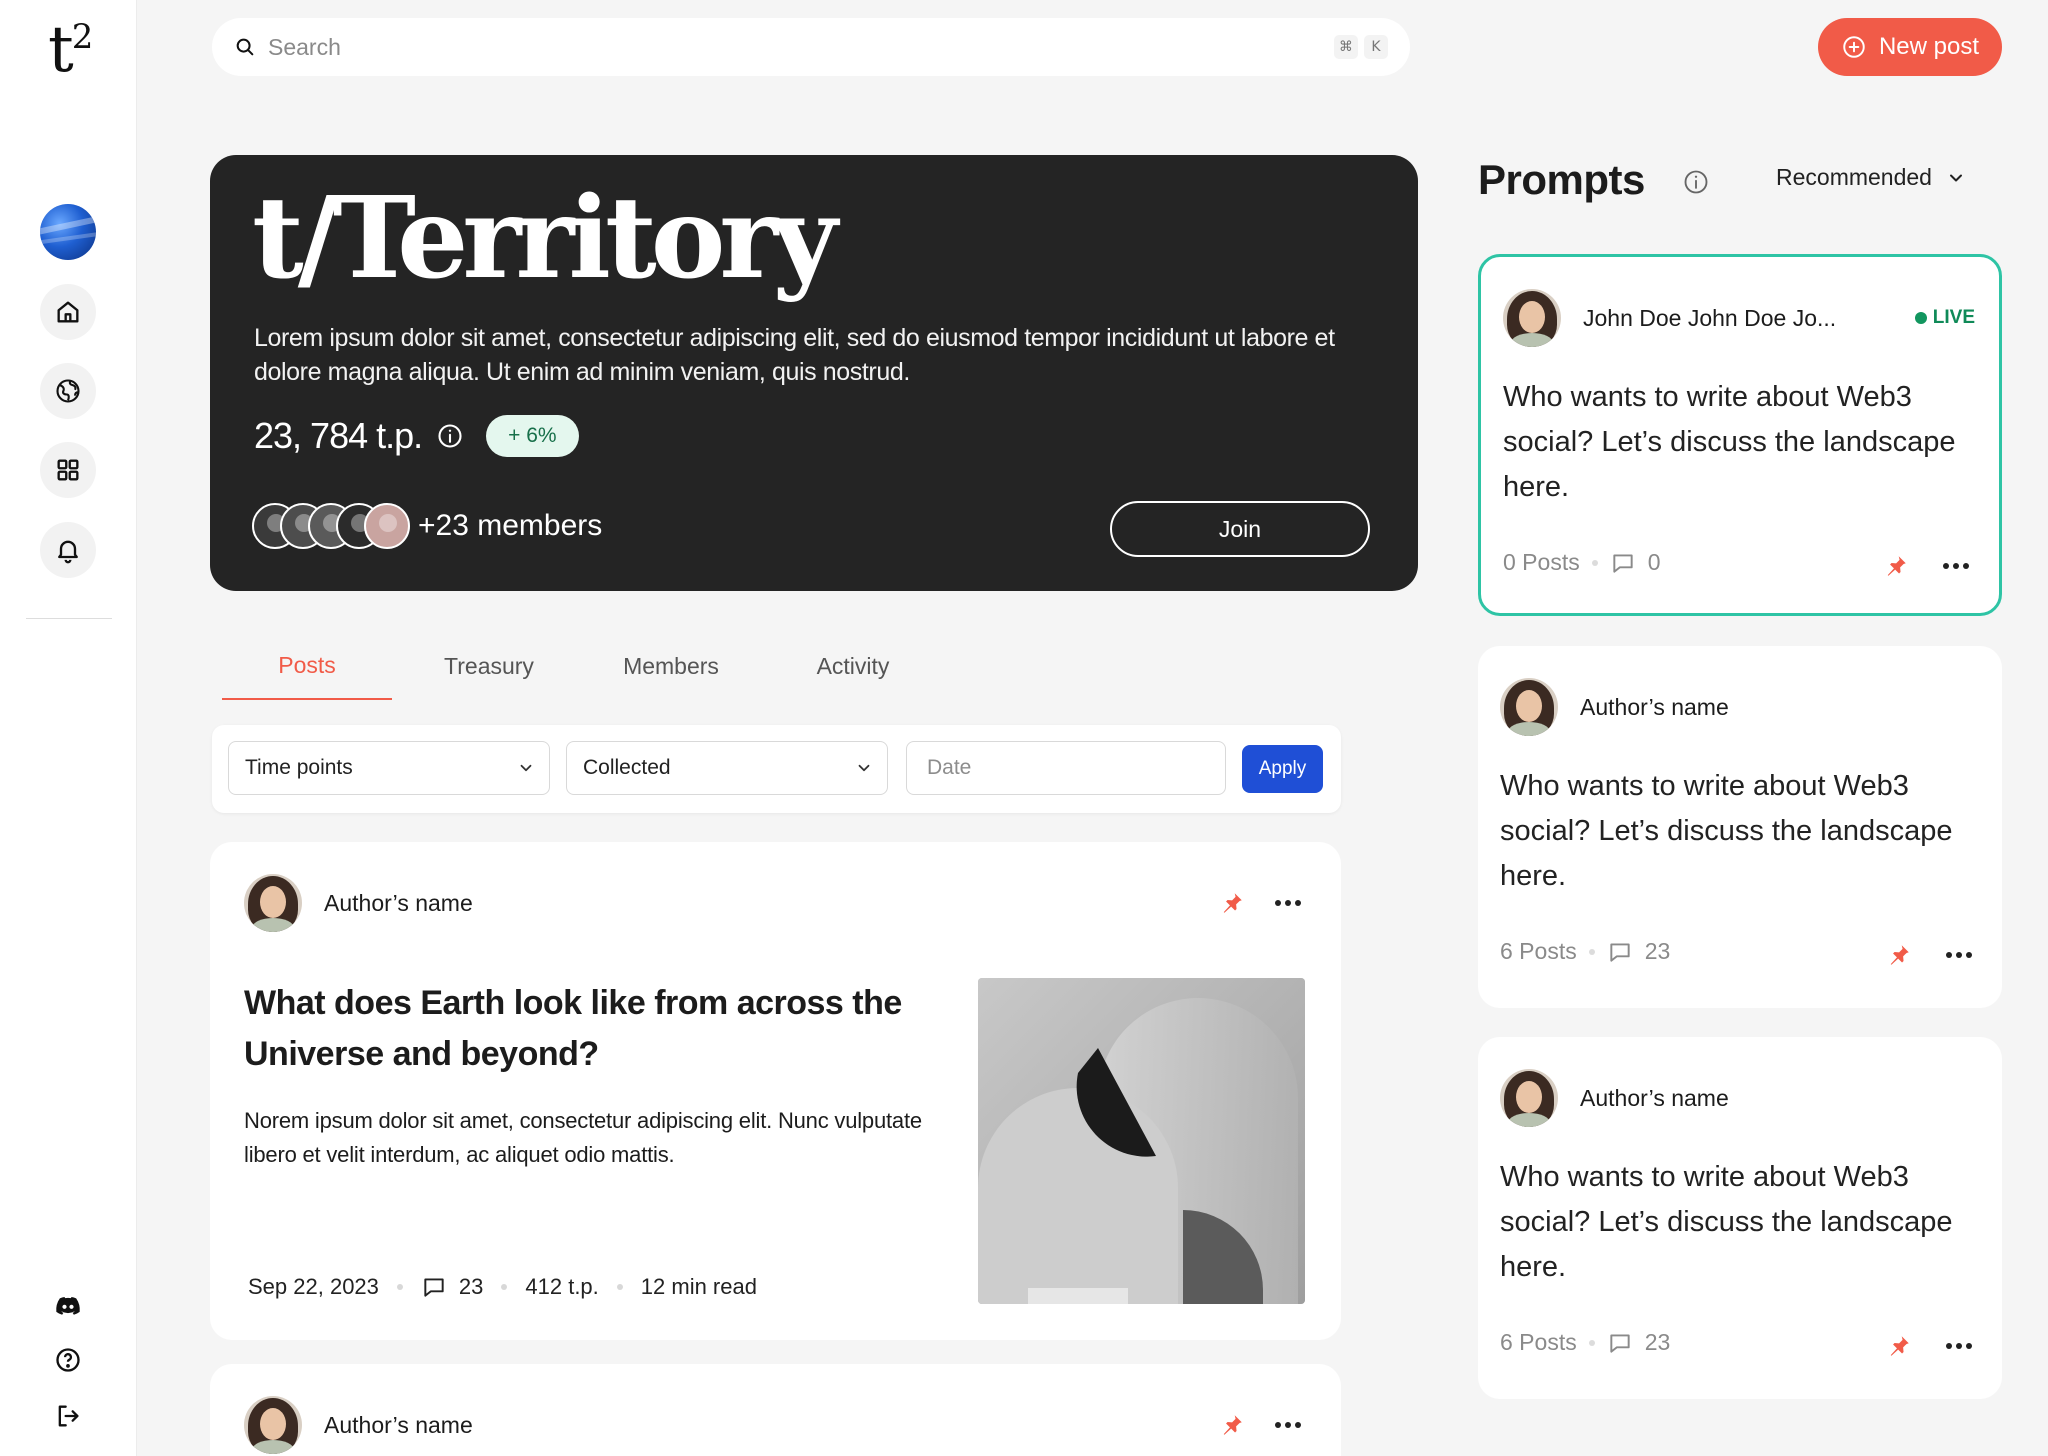 The height and width of the screenshot is (1456, 2048). What do you see at coordinates (1541, 562) in the screenshot?
I see `prompt-posts-count: 0 Posts` at bounding box center [1541, 562].